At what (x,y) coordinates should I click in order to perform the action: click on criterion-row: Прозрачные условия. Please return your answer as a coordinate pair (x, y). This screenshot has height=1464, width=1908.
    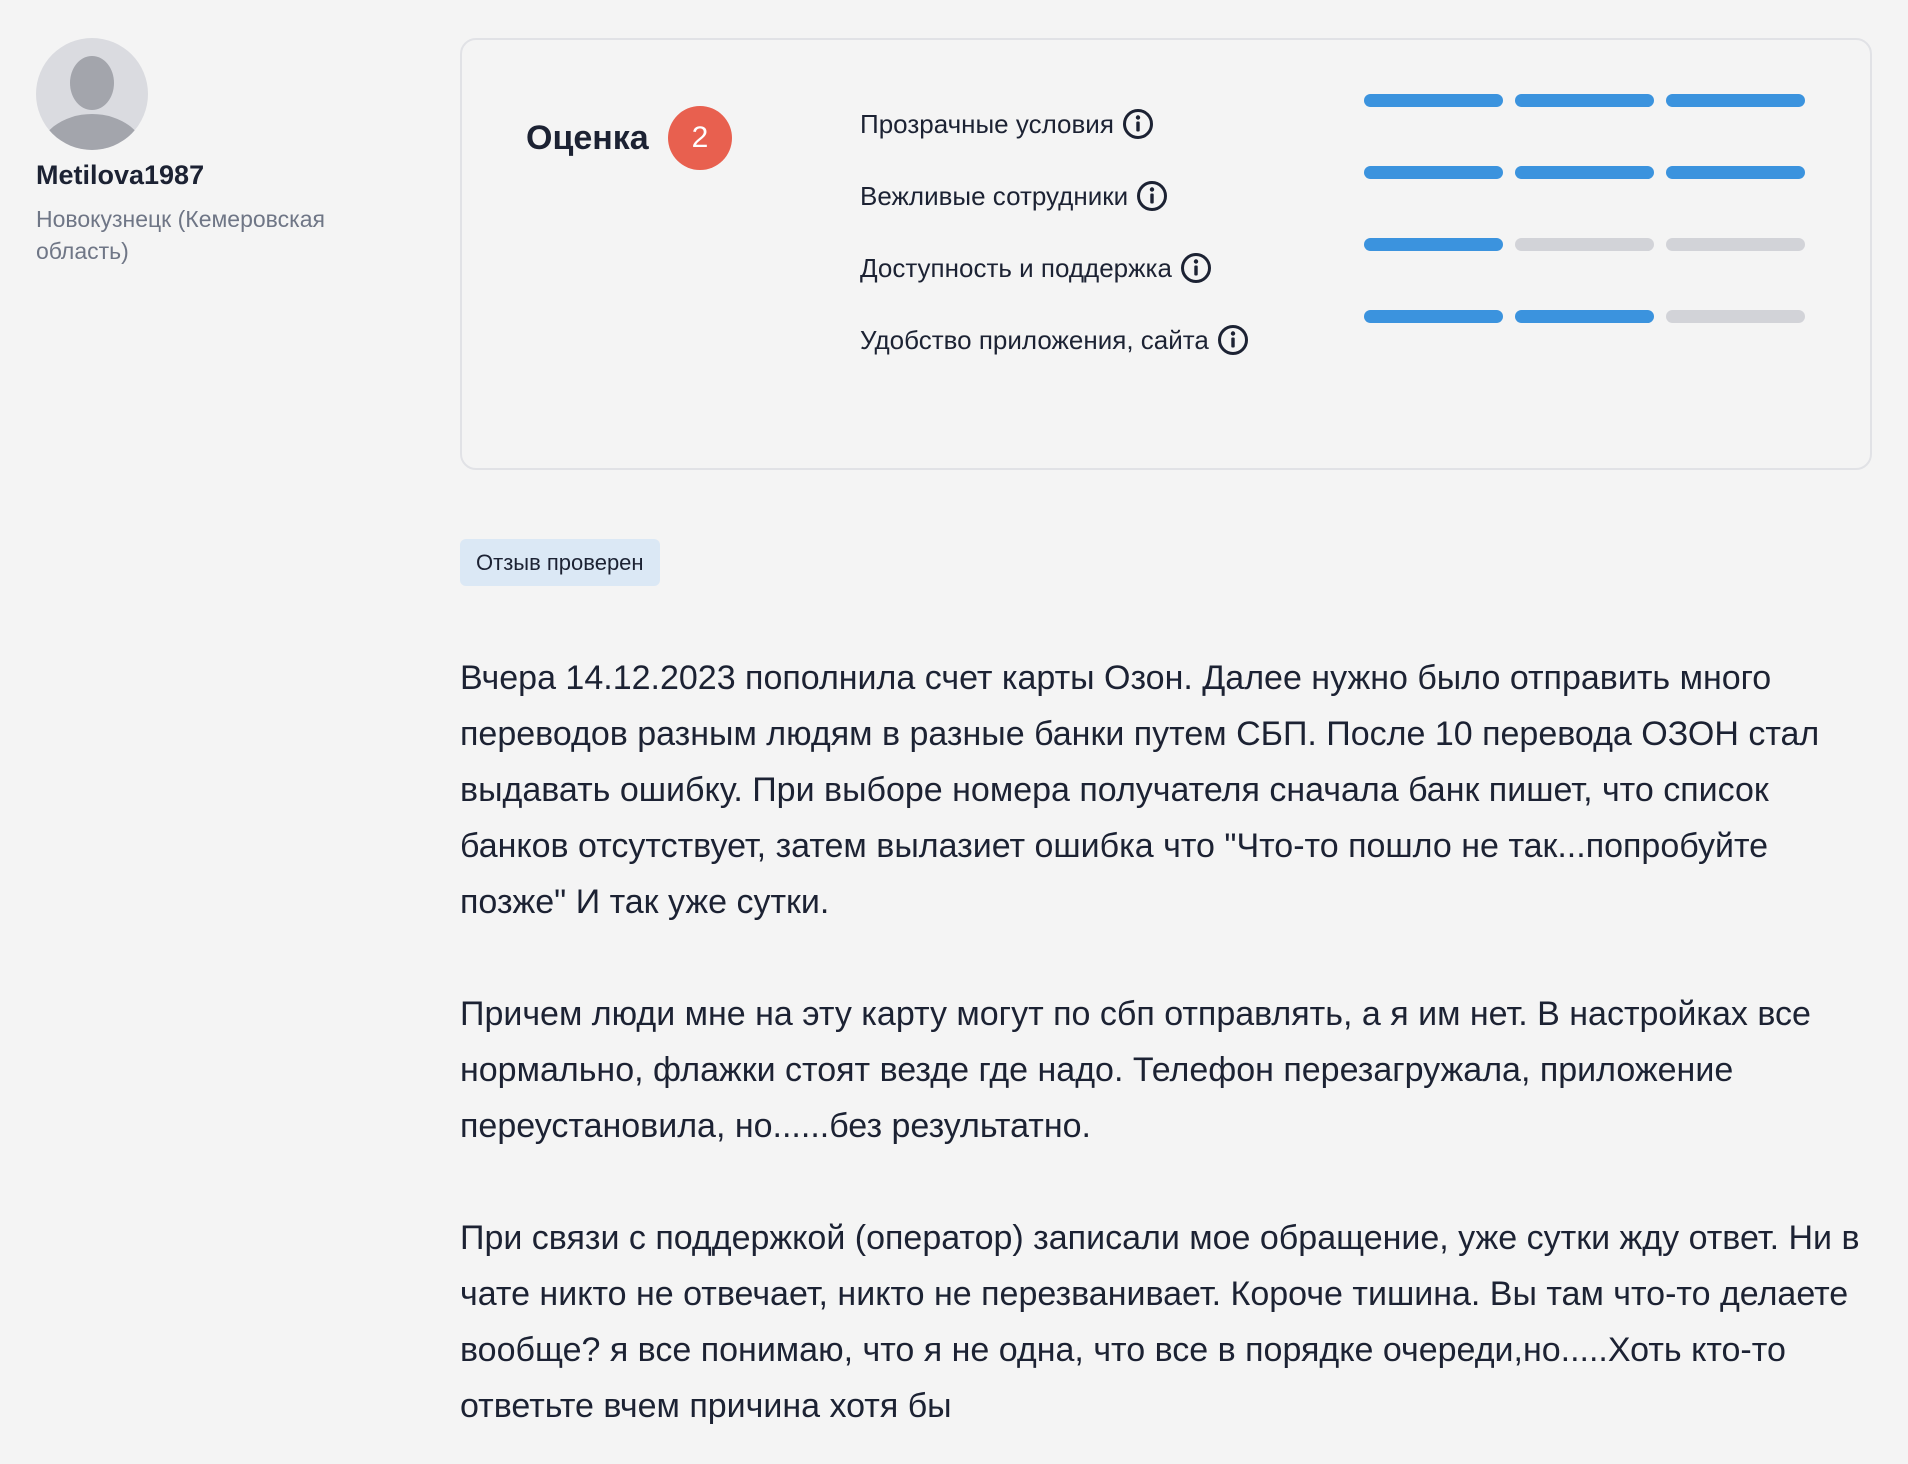
    Looking at the image, I should click on (1007, 124).